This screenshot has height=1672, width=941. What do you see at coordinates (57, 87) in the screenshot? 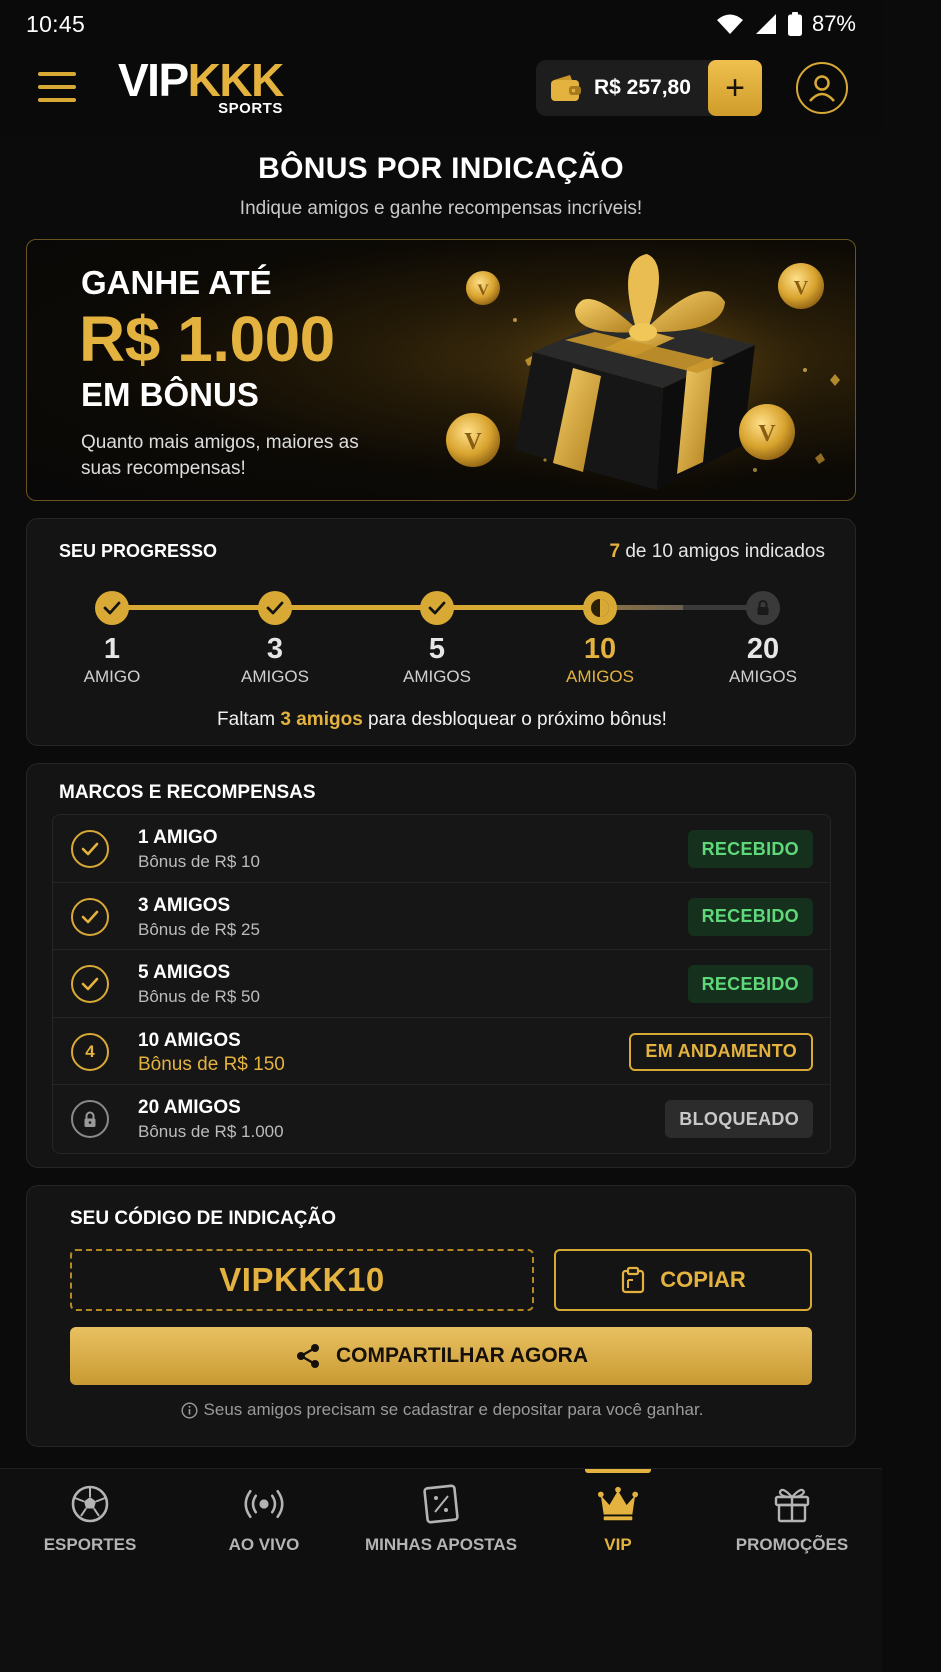
I see `menu-icon` at bounding box center [57, 87].